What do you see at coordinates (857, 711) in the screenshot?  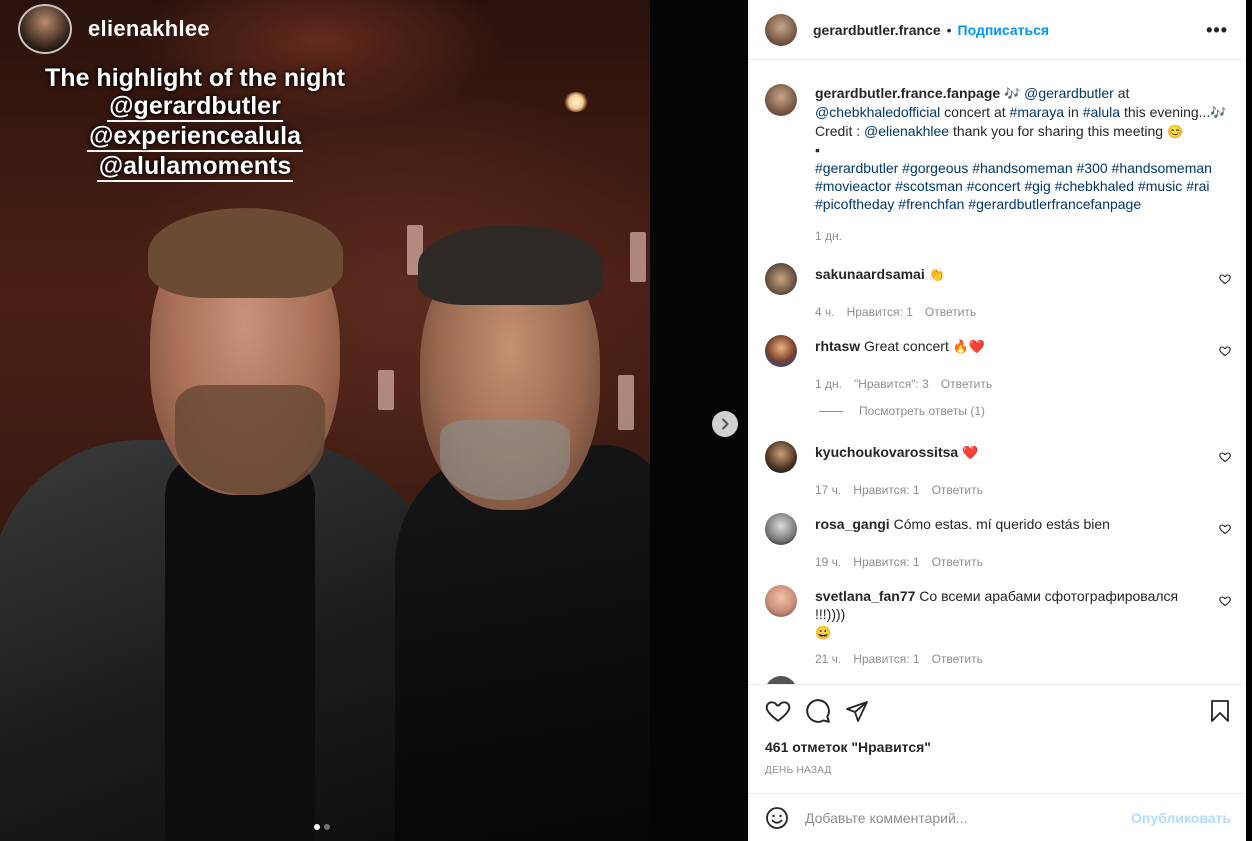 I see `share-paper-plane-icon` at bounding box center [857, 711].